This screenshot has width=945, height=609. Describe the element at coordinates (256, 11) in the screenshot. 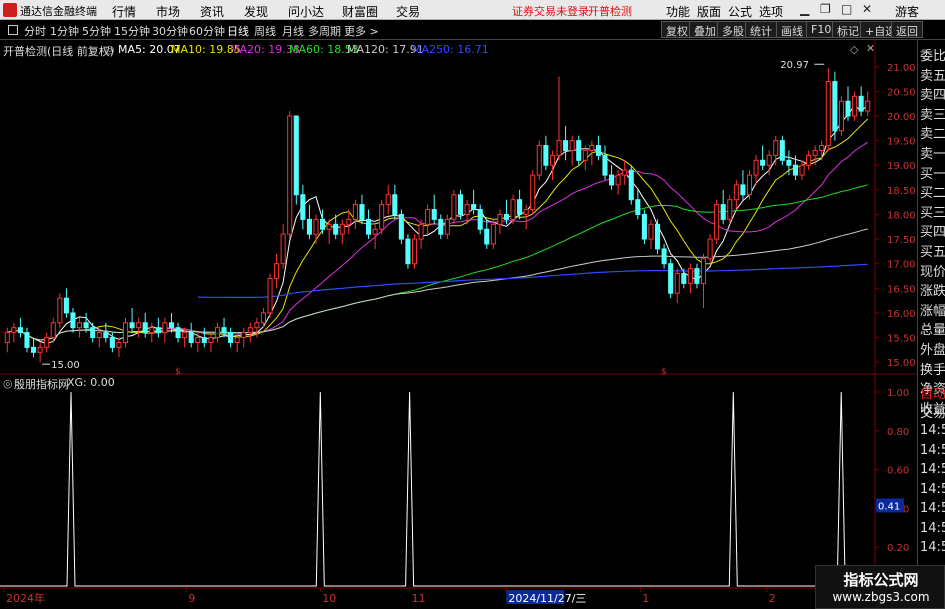

I see `menu-discover: 发现` at that location.